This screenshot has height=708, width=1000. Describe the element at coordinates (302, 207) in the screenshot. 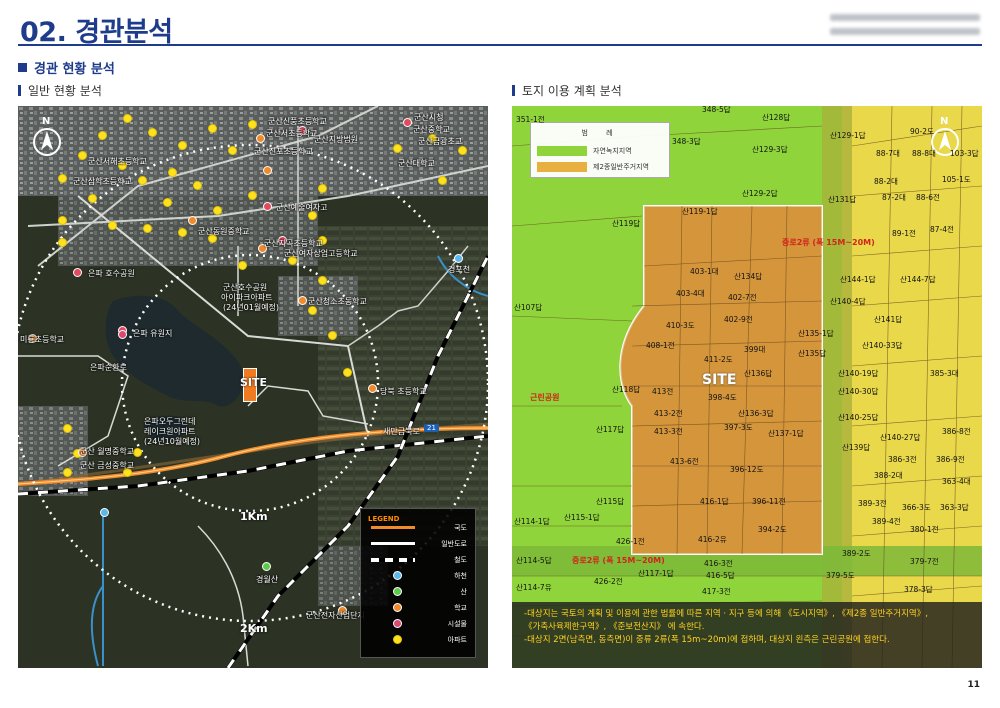

I see `place-label: 군산예술여자고` at that location.